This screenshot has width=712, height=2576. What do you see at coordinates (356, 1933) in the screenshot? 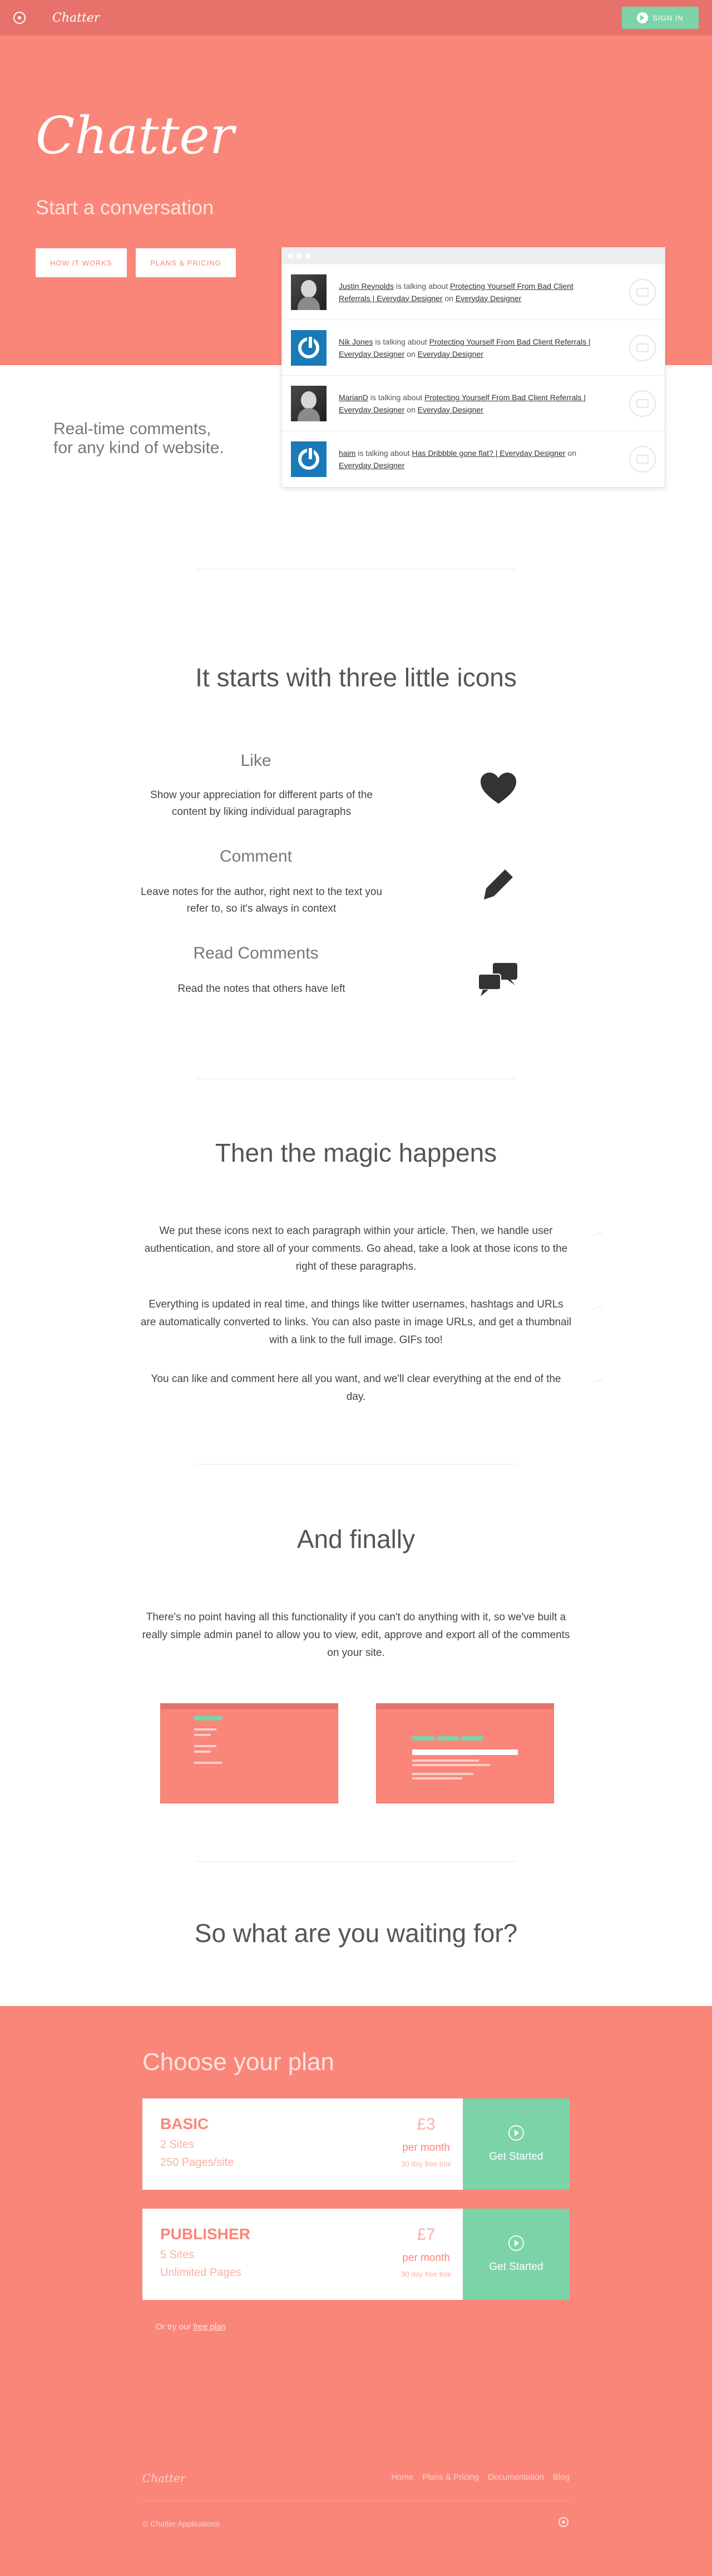
I see `waiting-heading: So what are you waiting for?` at bounding box center [356, 1933].